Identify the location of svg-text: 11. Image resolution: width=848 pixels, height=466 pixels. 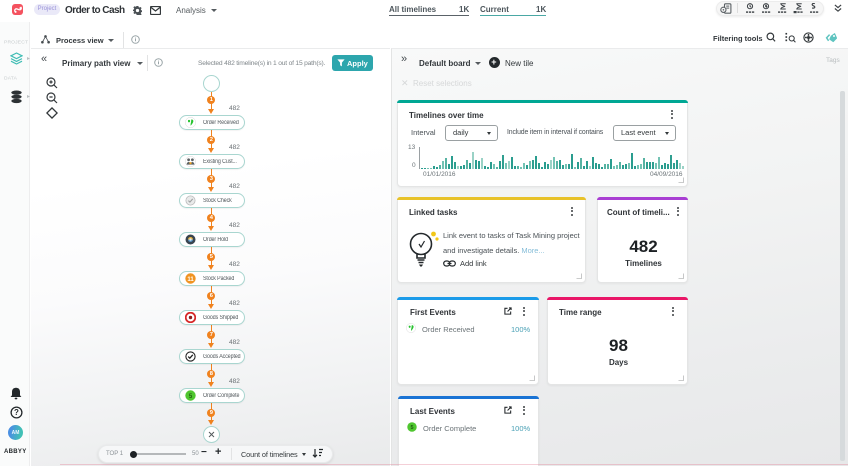
(190, 280).